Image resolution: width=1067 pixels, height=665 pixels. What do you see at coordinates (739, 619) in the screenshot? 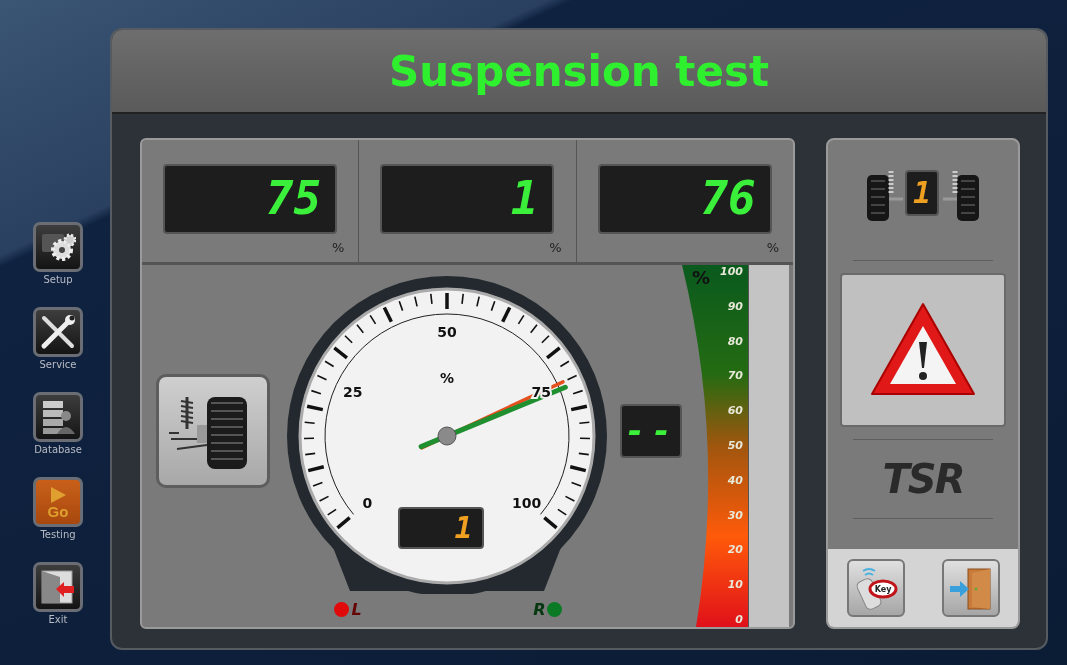
I see `scale-label: 0` at bounding box center [739, 619].